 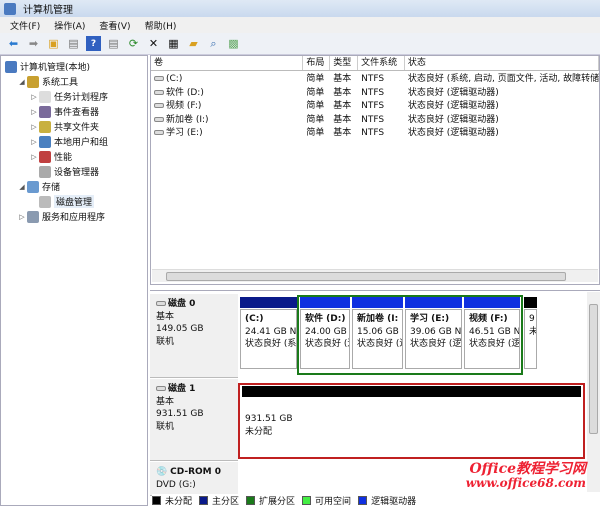 What do you see at coordinates (63, 158) in the screenshot?
I see `tree-item-label: 性能` at bounding box center [63, 158].